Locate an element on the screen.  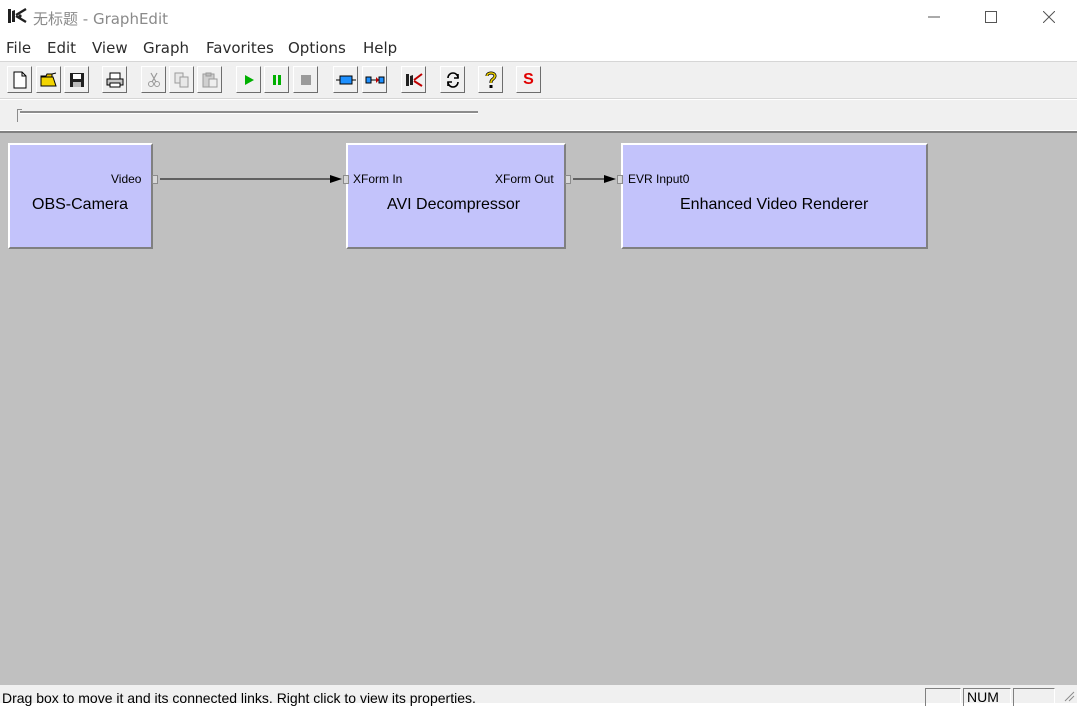
close-button is located at coordinates (1048, 17).